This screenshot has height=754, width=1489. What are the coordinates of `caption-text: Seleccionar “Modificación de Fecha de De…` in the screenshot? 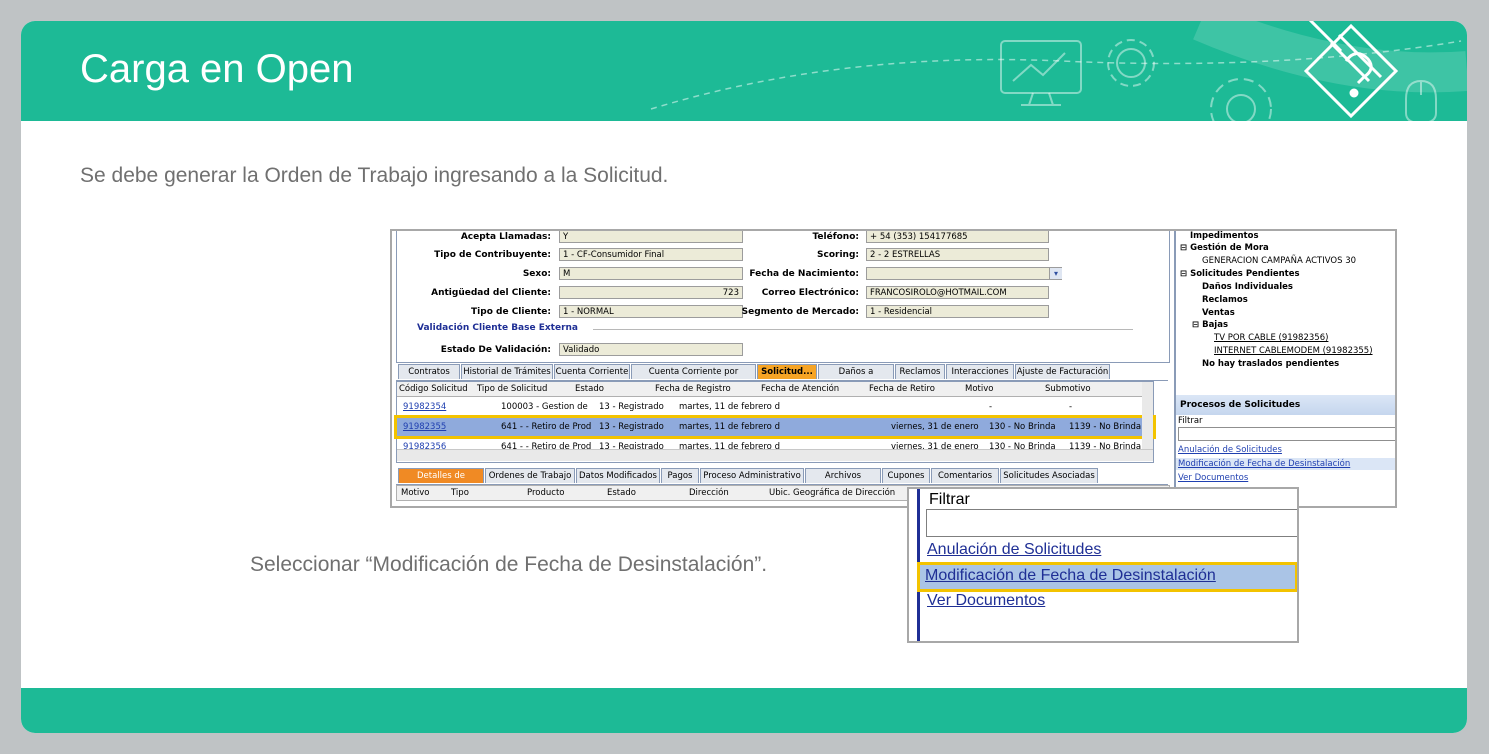 It's located at (509, 564).